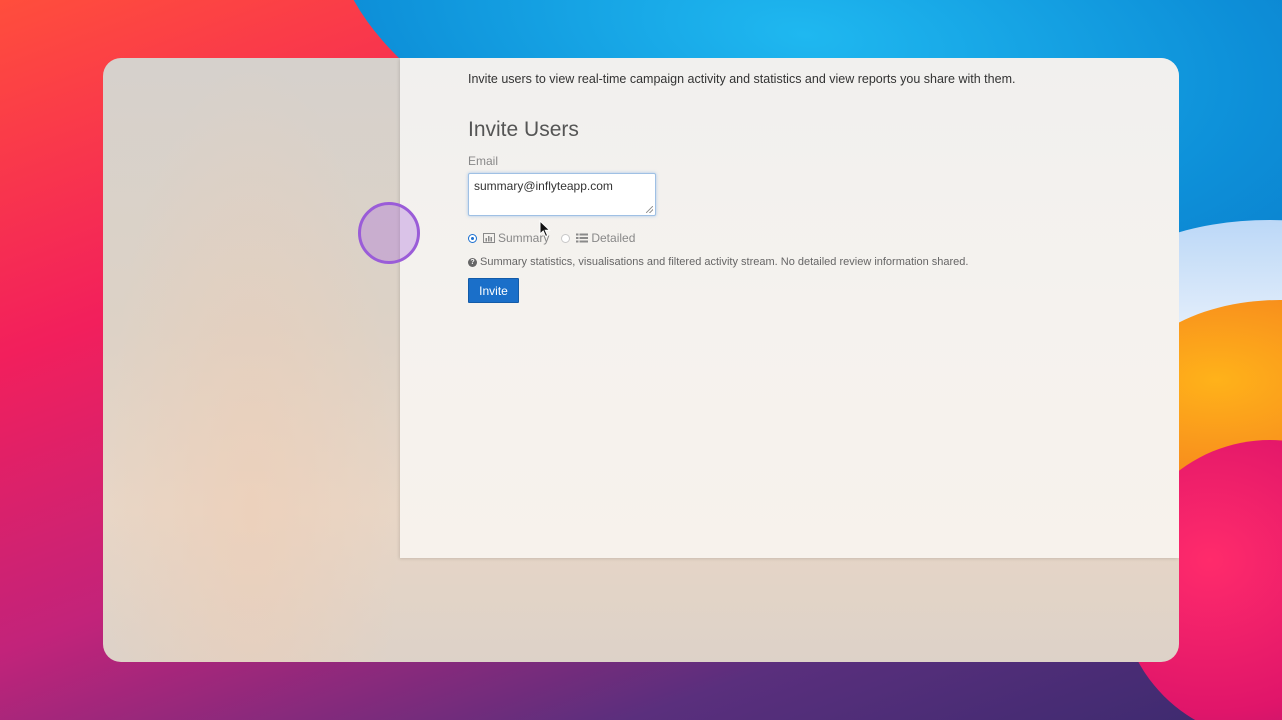 The image size is (1282, 720). What do you see at coordinates (543, 186) in the screenshot?
I see `email-value: summary@inflyteapp.com` at bounding box center [543, 186].